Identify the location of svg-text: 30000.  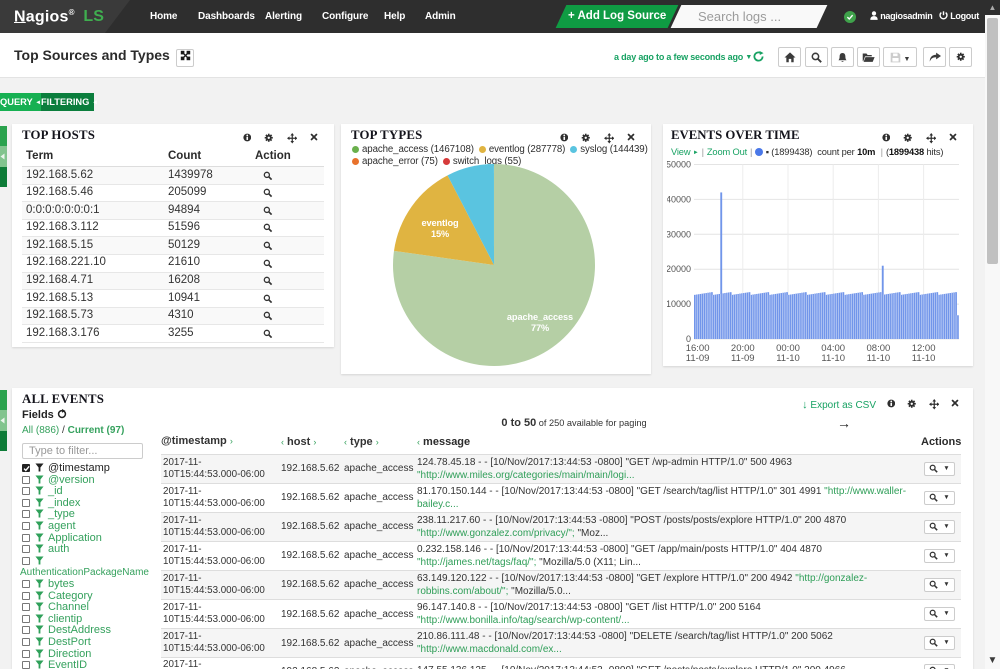
(679, 234).